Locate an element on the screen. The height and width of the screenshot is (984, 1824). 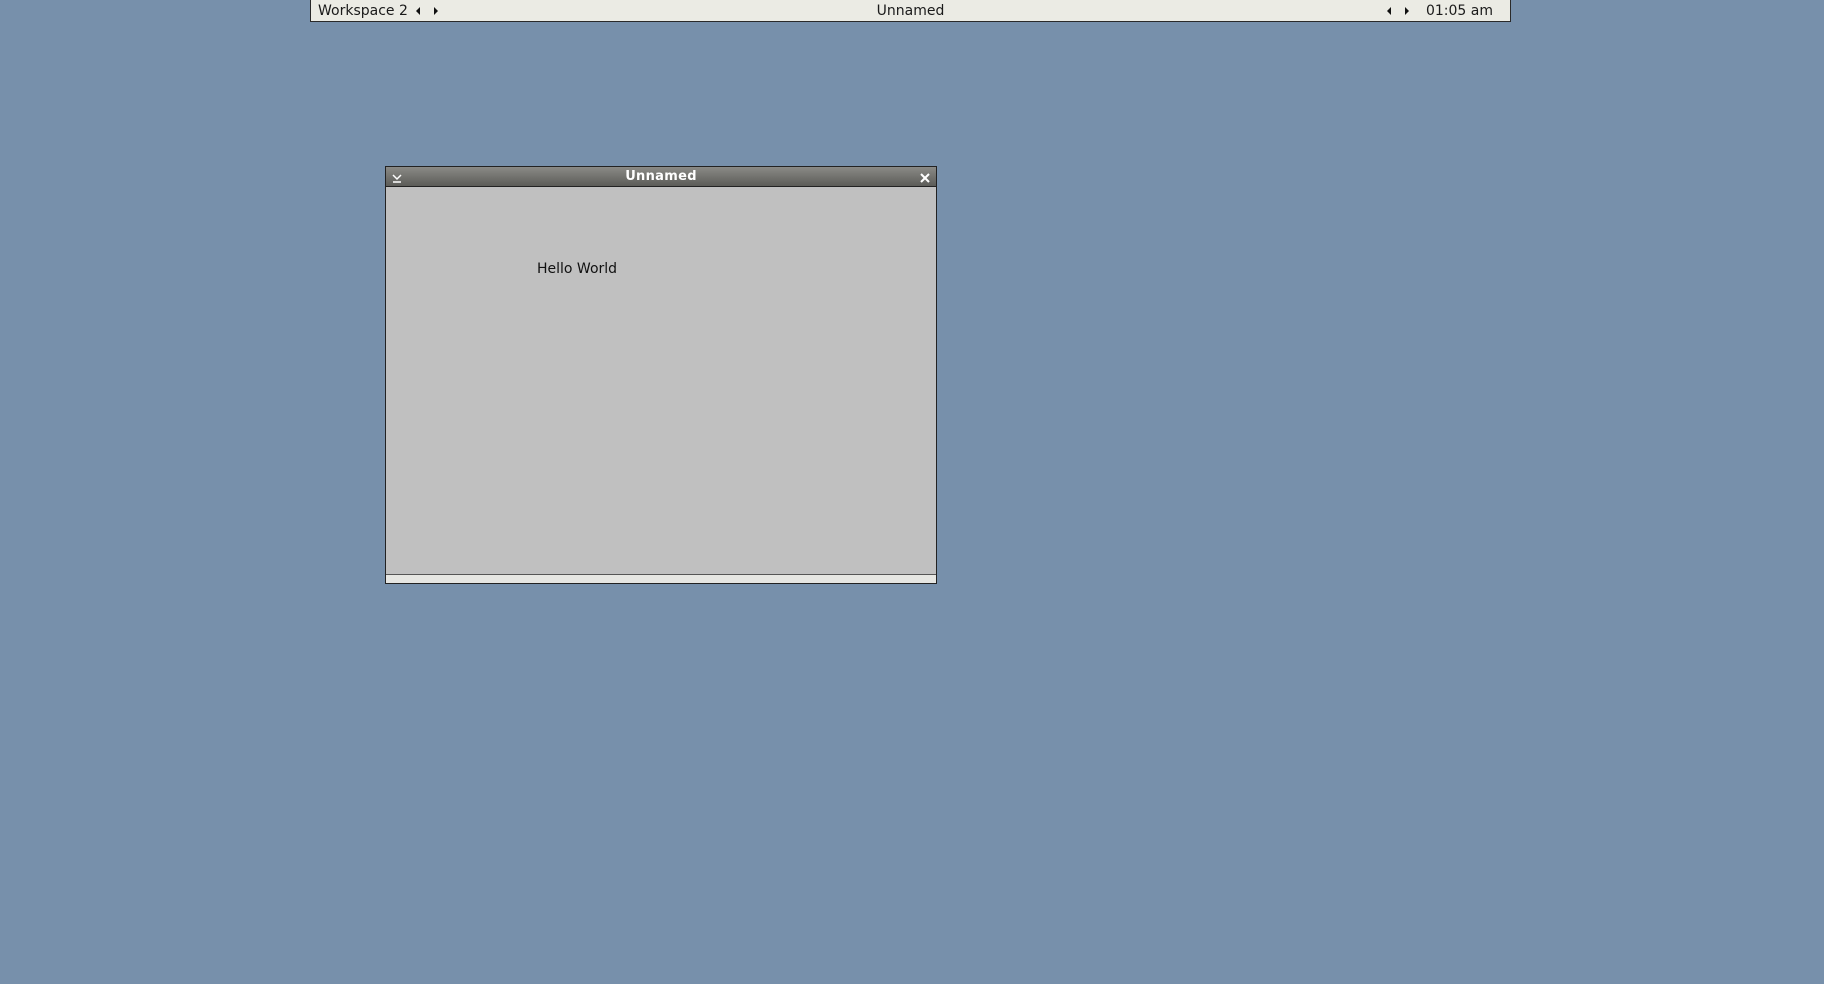
close-button is located at coordinates (925, 177).